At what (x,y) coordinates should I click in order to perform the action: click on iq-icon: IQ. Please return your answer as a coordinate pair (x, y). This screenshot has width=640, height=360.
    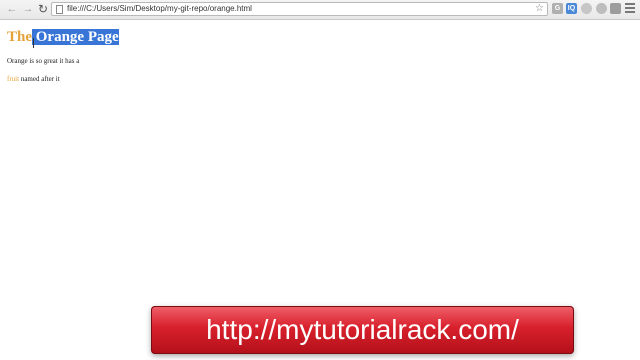
    Looking at the image, I should click on (571, 8).